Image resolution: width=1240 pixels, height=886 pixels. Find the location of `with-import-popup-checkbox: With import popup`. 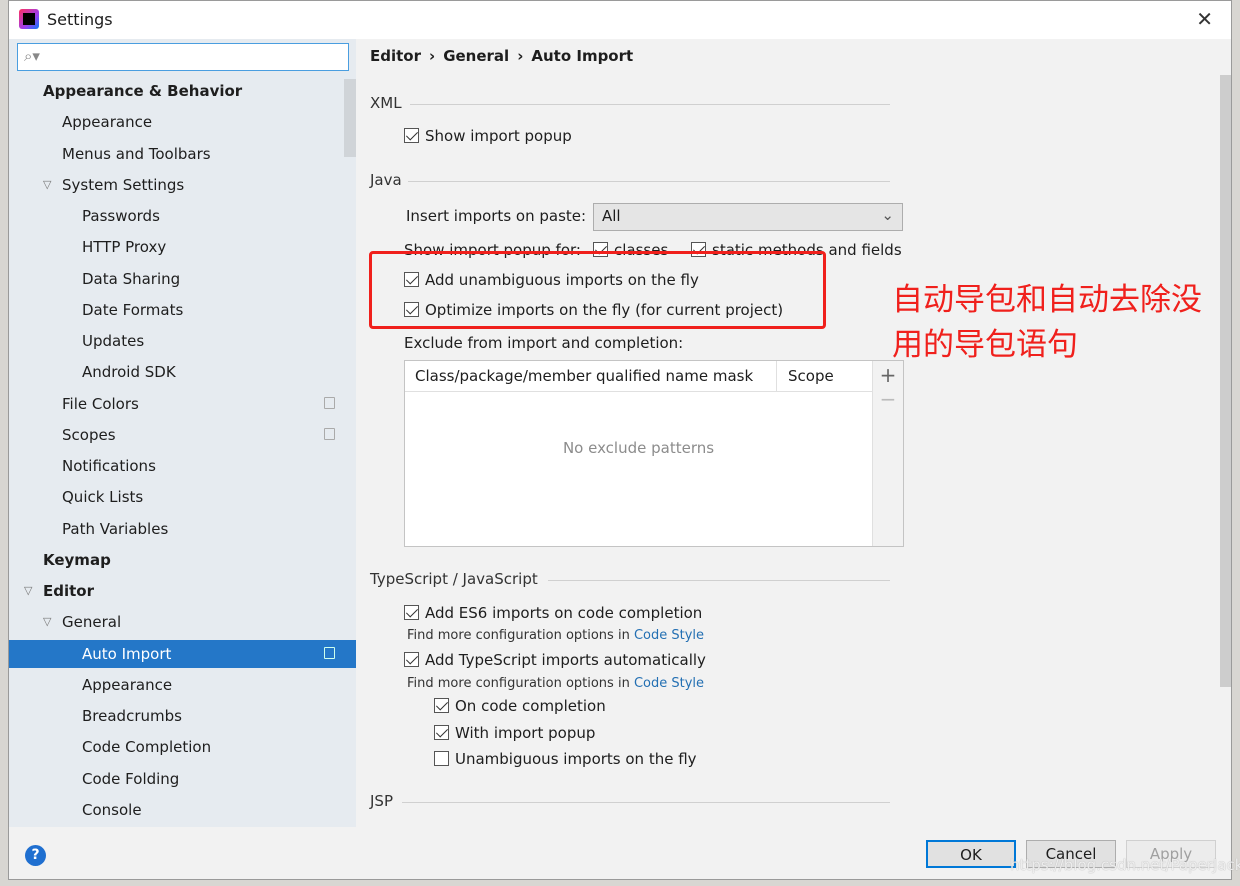

with-import-popup-checkbox: With import popup is located at coordinates (514, 733).